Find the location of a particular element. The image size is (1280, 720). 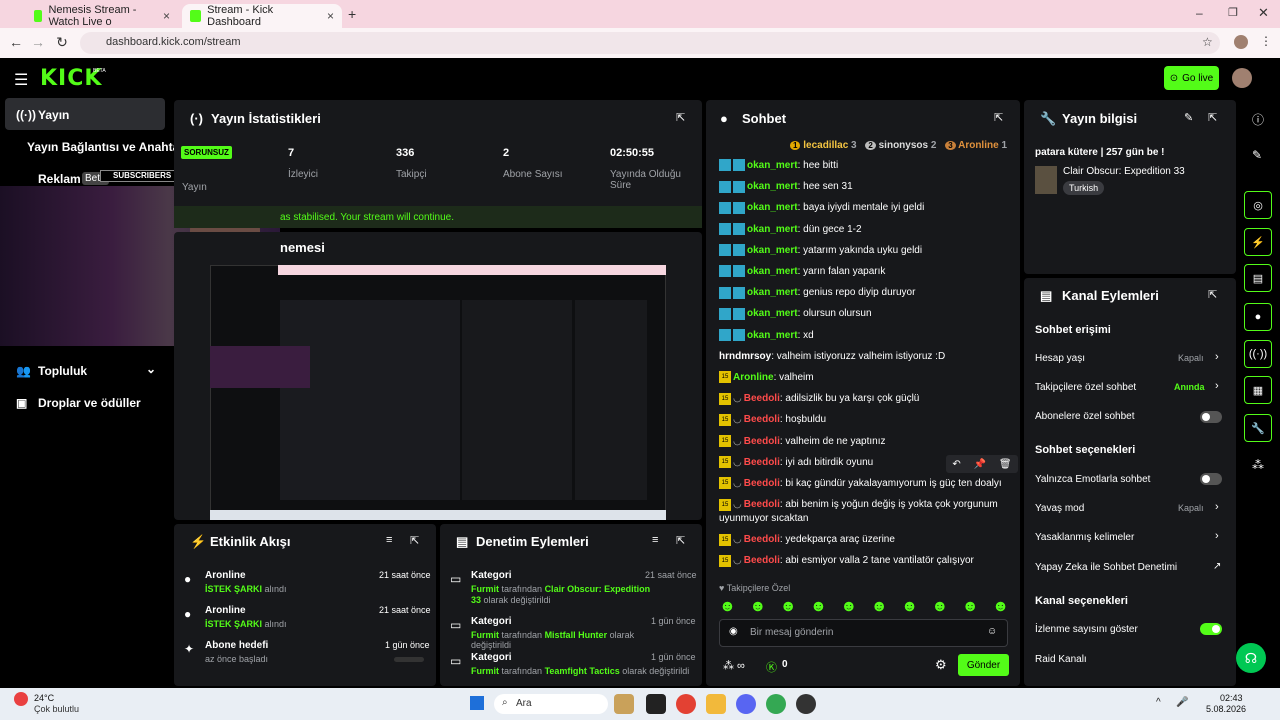

slow-mode-label: Yavaş mod is located at coordinates (1059, 508).